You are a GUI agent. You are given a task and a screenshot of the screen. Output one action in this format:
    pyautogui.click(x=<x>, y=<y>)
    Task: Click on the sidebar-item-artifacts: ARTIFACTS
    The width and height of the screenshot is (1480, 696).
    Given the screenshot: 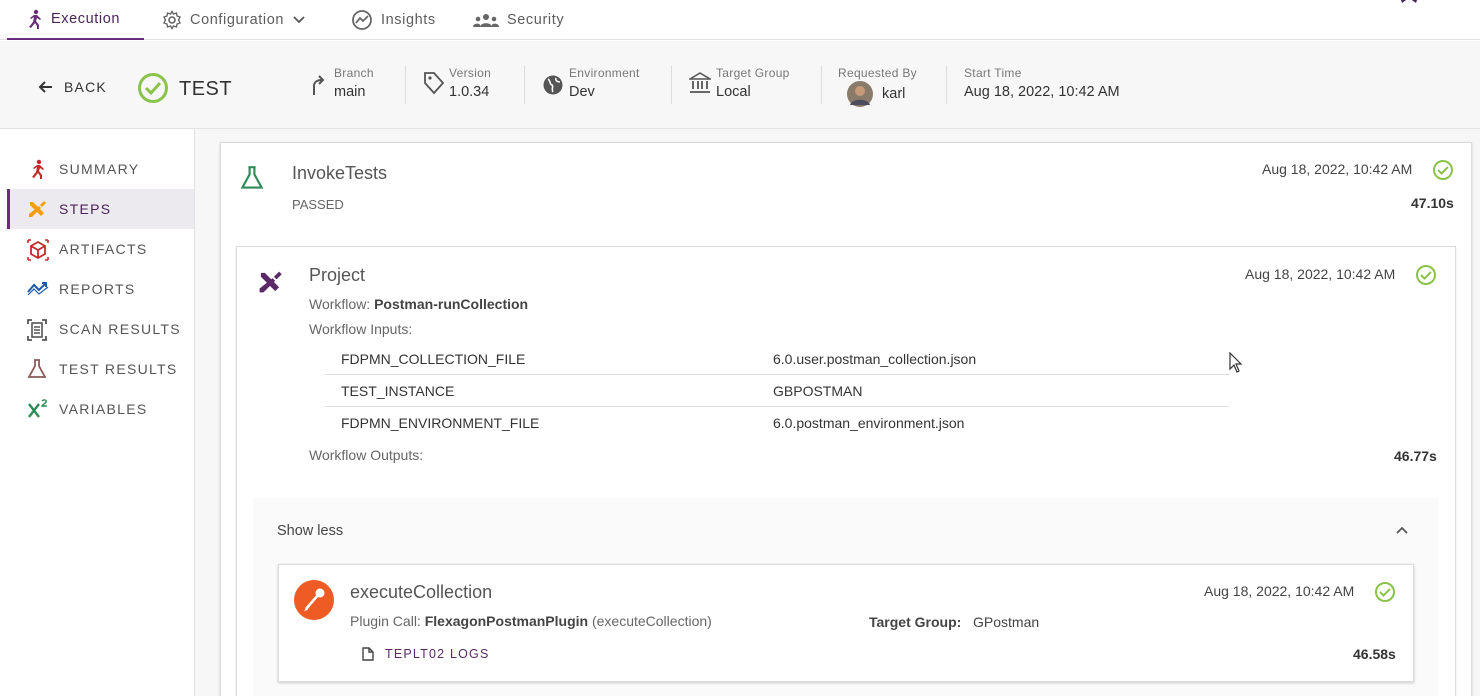 What is the action you would take?
    pyautogui.click(x=100, y=249)
    